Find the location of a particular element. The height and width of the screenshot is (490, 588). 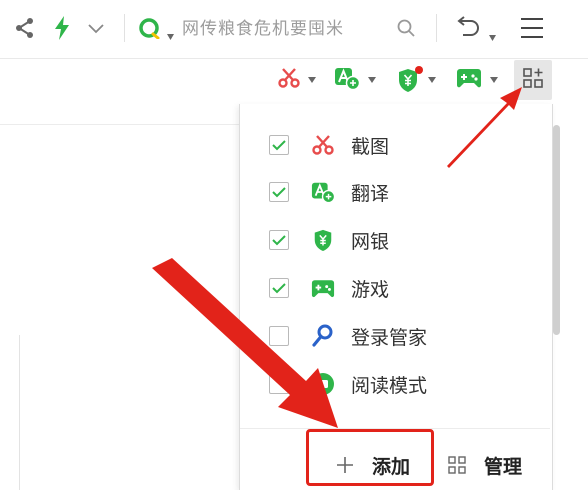

checkbox-game is located at coordinates (279, 288).